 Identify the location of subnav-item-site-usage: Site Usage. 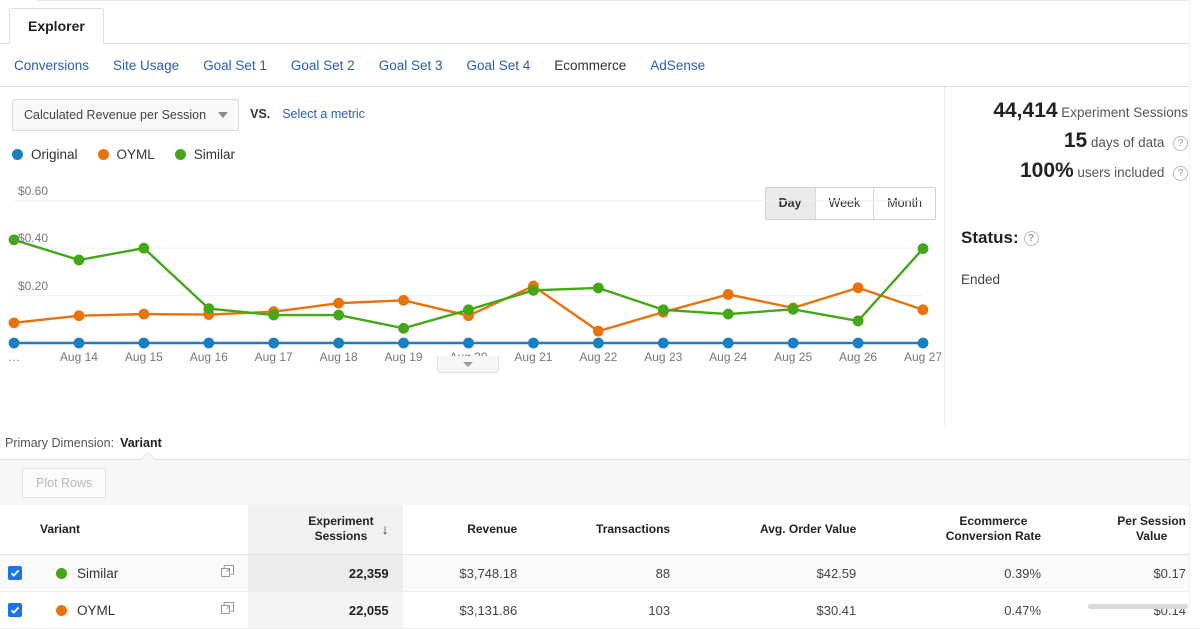
(146, 65).